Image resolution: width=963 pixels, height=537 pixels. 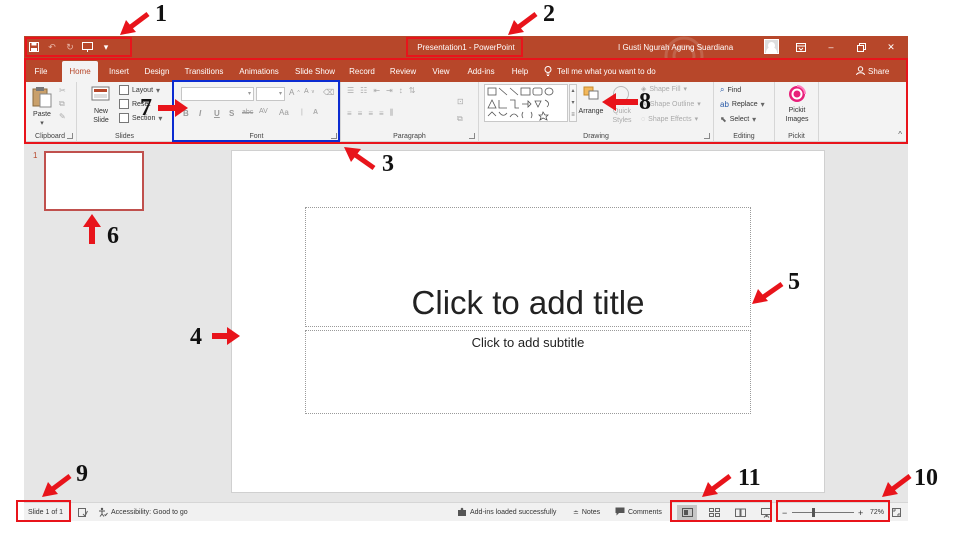 What do you see at coordinates (161, 14) in the screenshot?
I see `annotation-number-1: 1` at bounding box center [161, 14].